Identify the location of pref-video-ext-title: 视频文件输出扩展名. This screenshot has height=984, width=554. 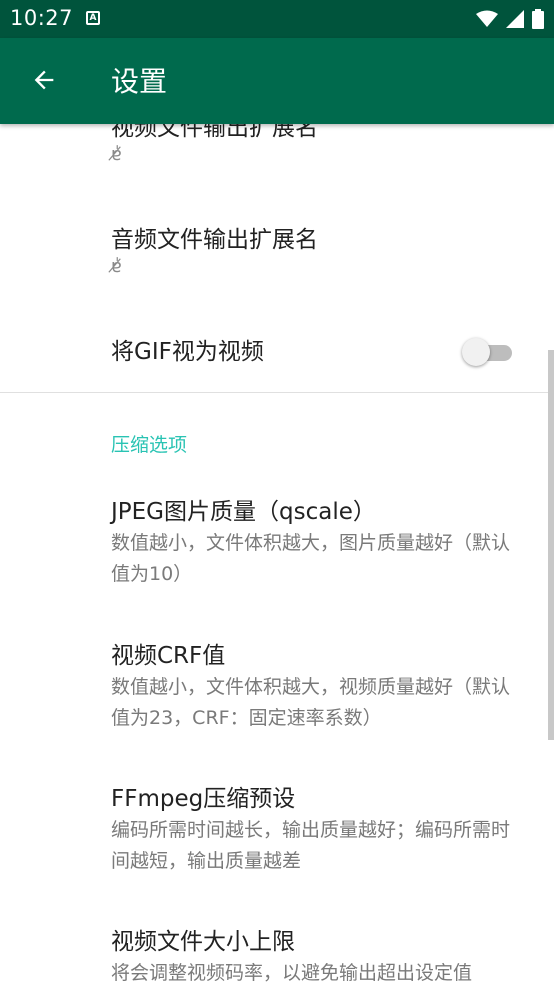
(214, 132).